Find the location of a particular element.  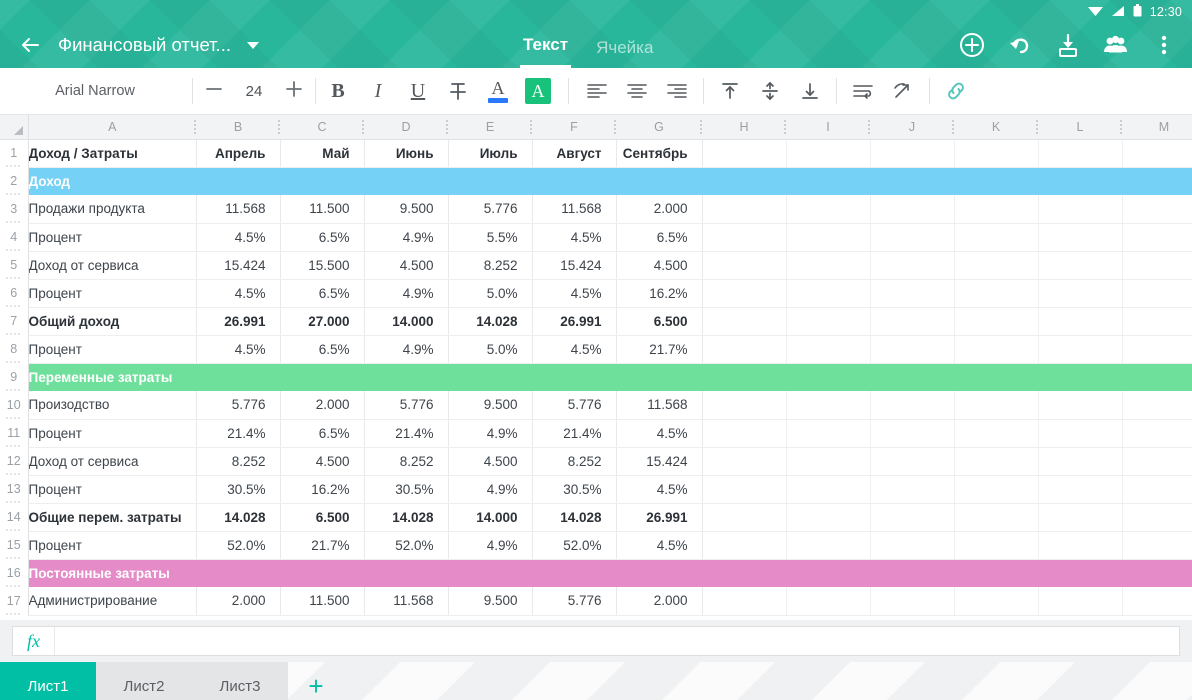

row-header-12: 12 is located at coordinates (14, 461).